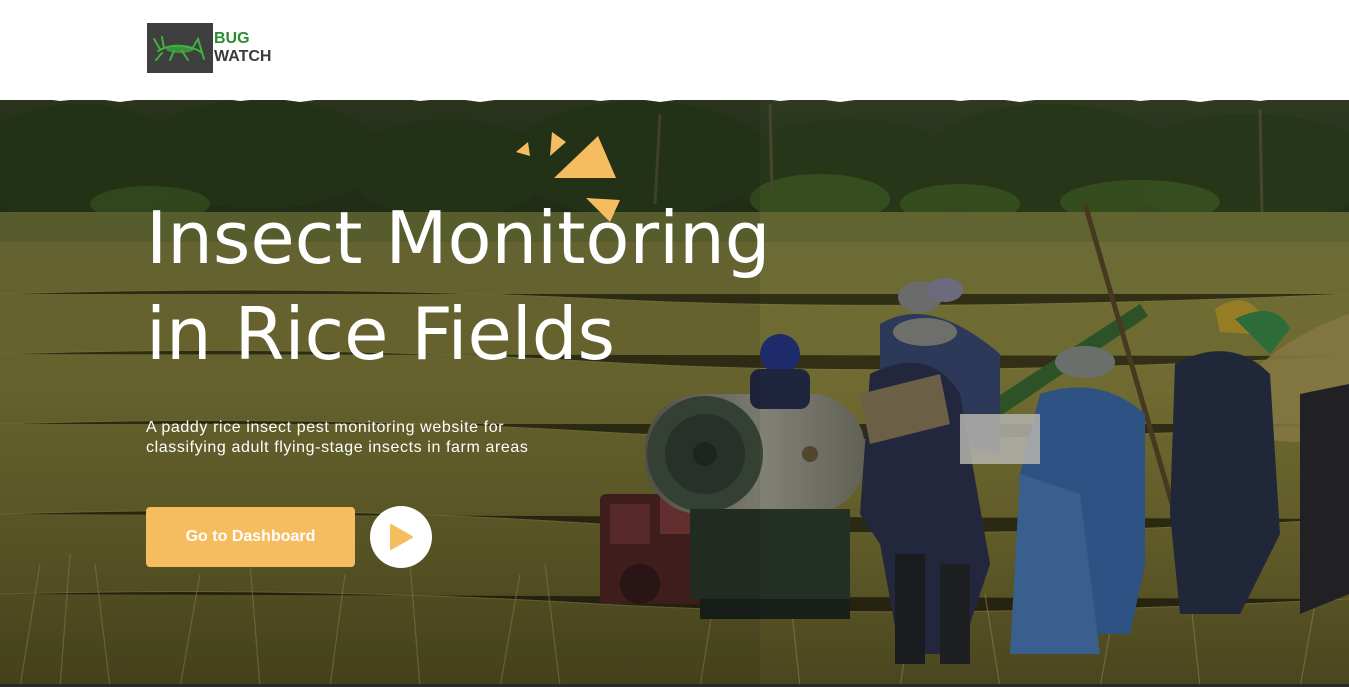  Describe the element at coordinates (232, 38) in the screenshot. I see `logo-text-bug: BUG` at that location.